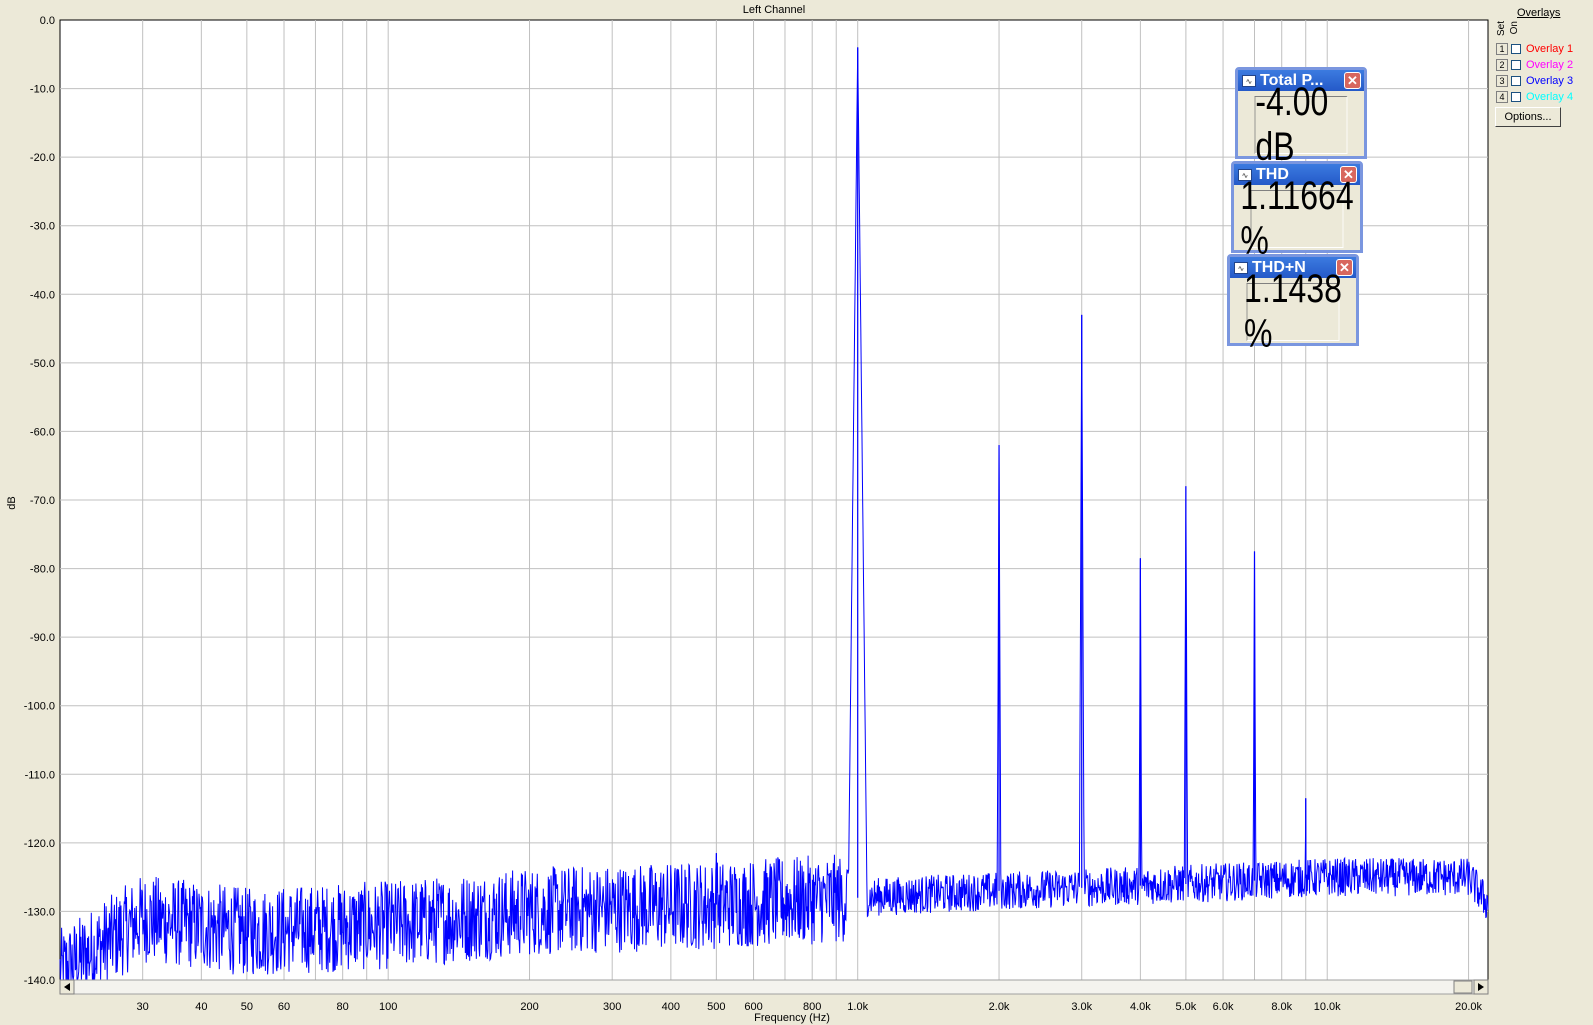 This screenshot has height=1025, width=1593. Describe the element at coordinates (1501, 29) in the screenshot. I see `set-column-label: Set` at that location.